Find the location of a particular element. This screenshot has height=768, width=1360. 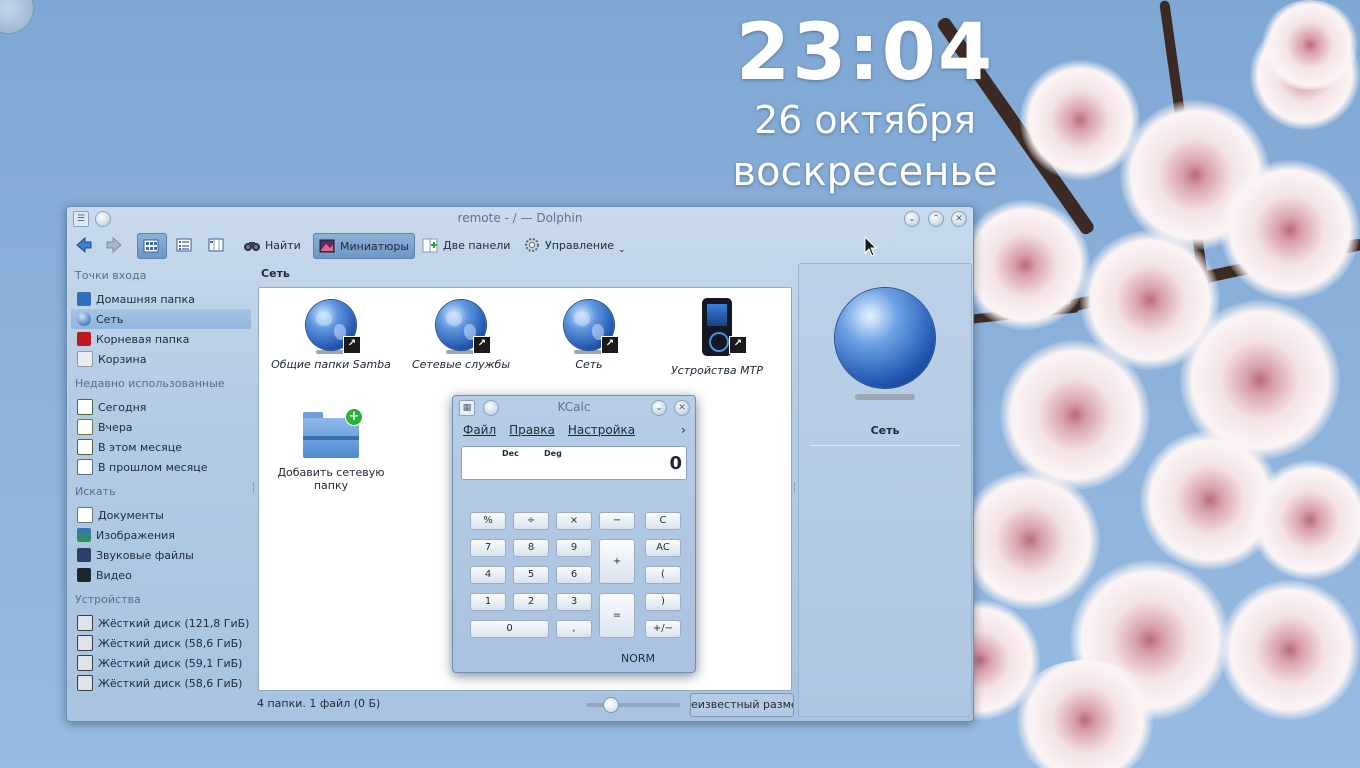

places-item-images: Изображения is located at coordinates (161, 535).